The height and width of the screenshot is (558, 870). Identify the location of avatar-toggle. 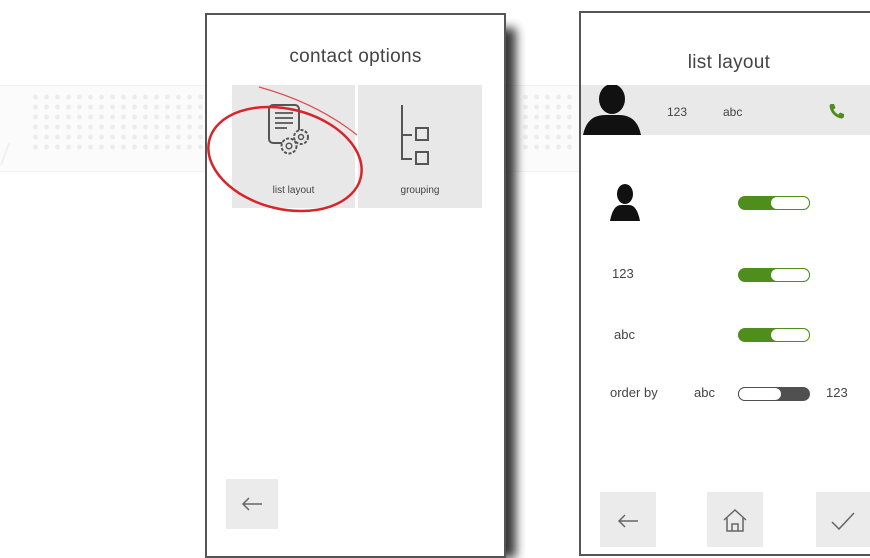
(774, 203).